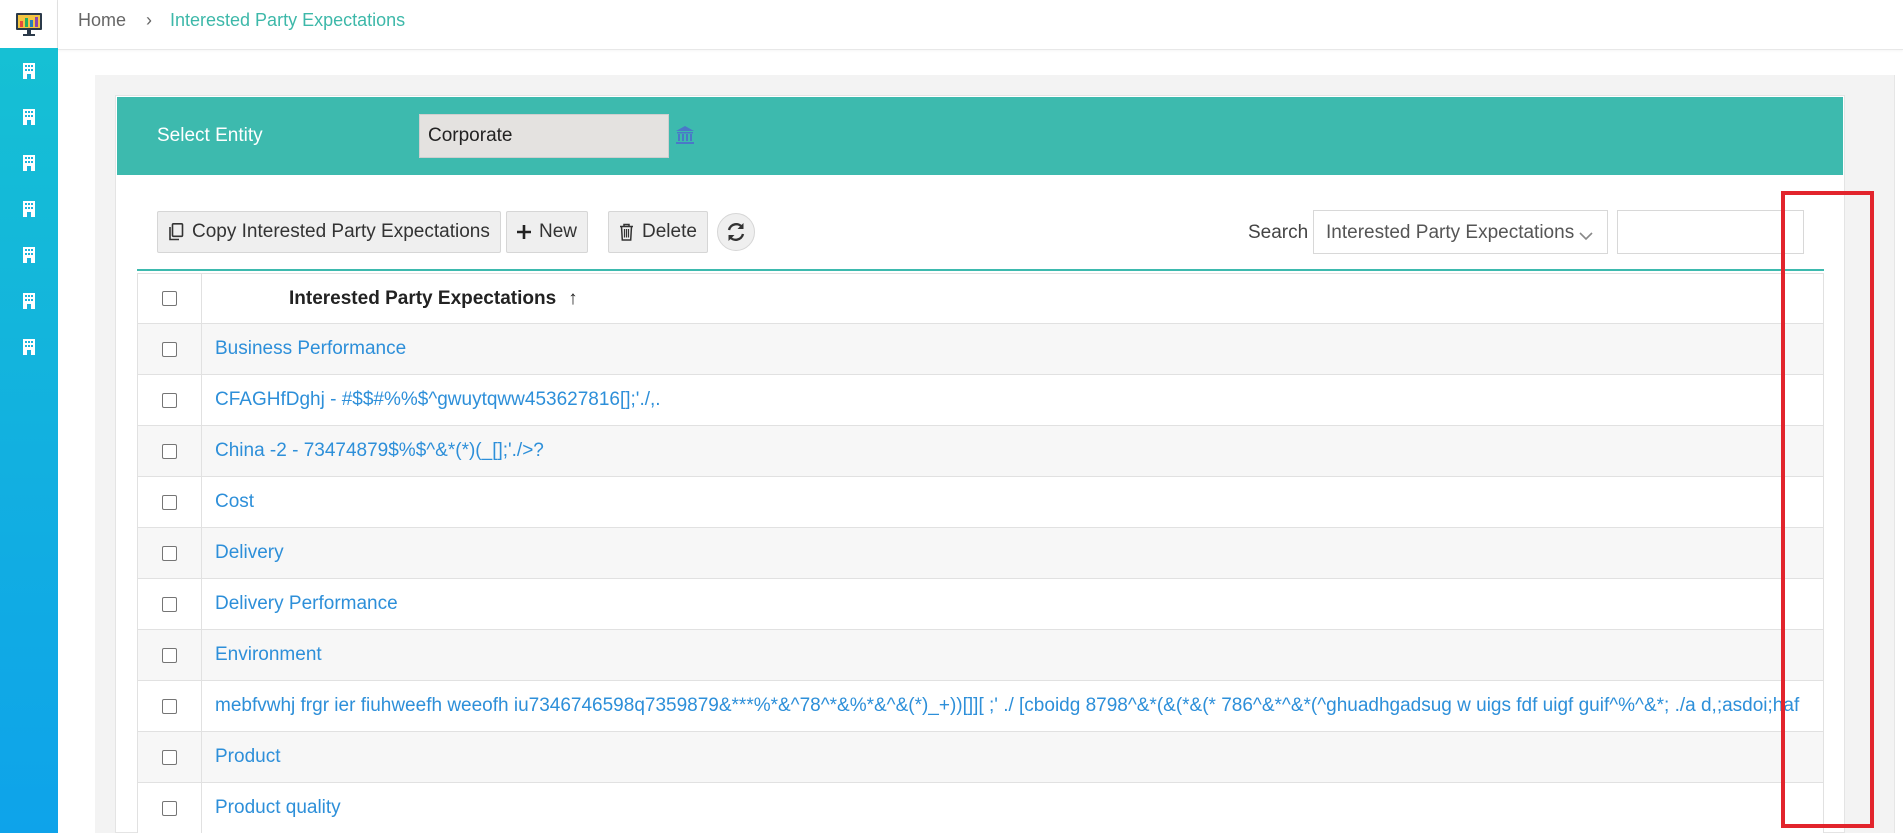  Describe the element at coordinates (524, 232) in the screenshot. I see `plus-icon` at that location.